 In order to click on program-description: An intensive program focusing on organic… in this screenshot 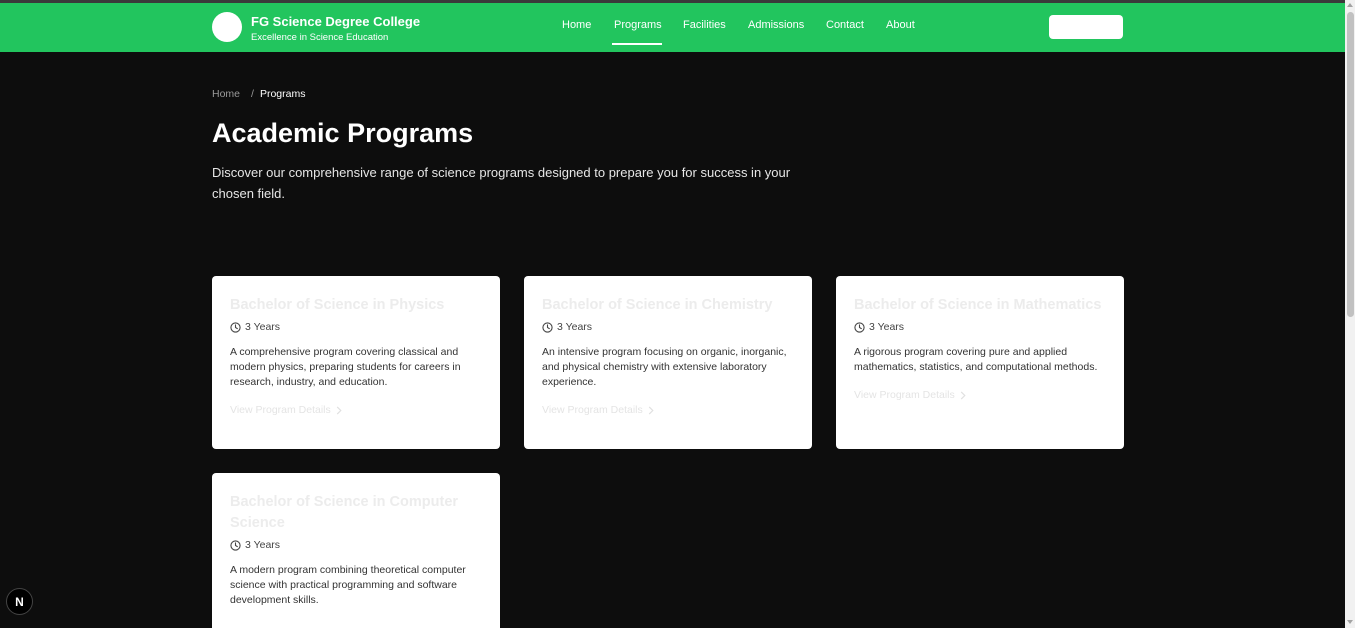, I will do `click(664, 367)`.